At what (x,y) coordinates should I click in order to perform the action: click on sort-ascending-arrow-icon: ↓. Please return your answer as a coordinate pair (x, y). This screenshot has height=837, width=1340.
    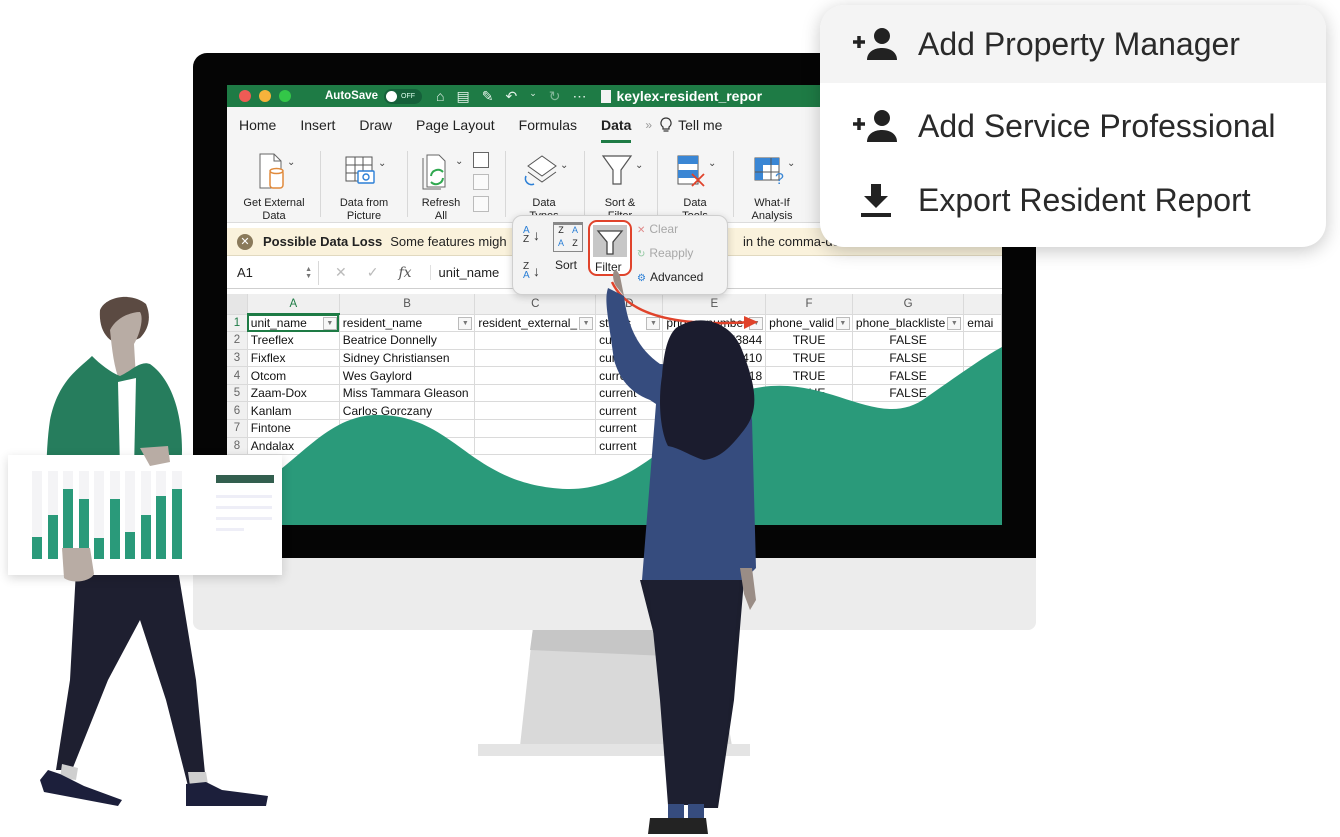
    Looking at the image, I should click on (536, 235).